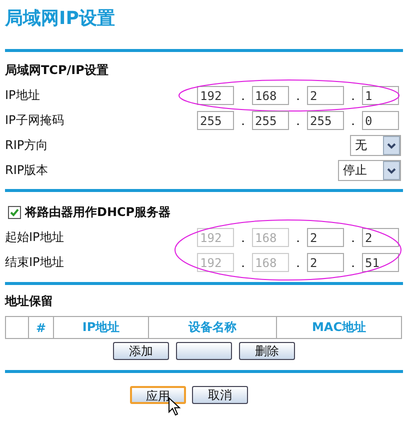 The height and width of the screenshot is (422, 408). What do you see at coordinates (380, 95) in the screenshot?
I see `ip-octet-field: 1` at bounding box center [380, 95].